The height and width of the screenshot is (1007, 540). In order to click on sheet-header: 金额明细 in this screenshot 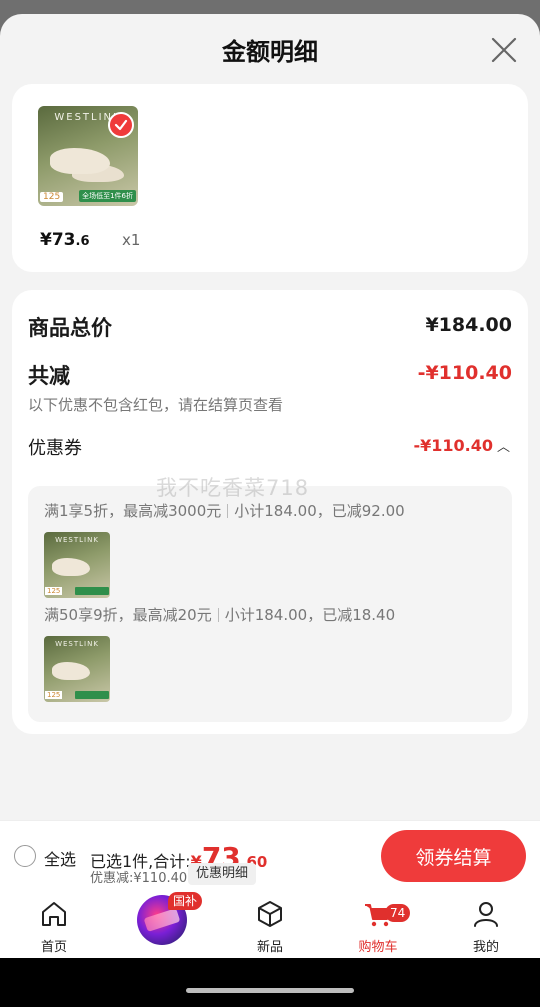, I will do `click(270, 49)`.